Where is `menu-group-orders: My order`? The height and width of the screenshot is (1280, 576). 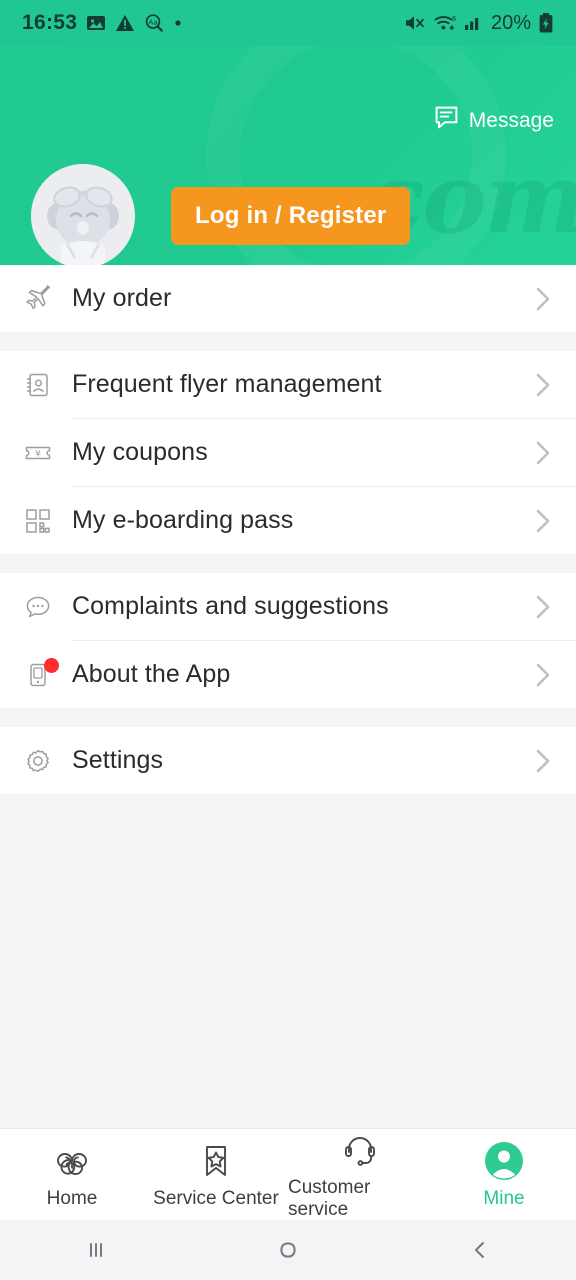
menu-group-orders: My order is located at coordinates (288, 298).